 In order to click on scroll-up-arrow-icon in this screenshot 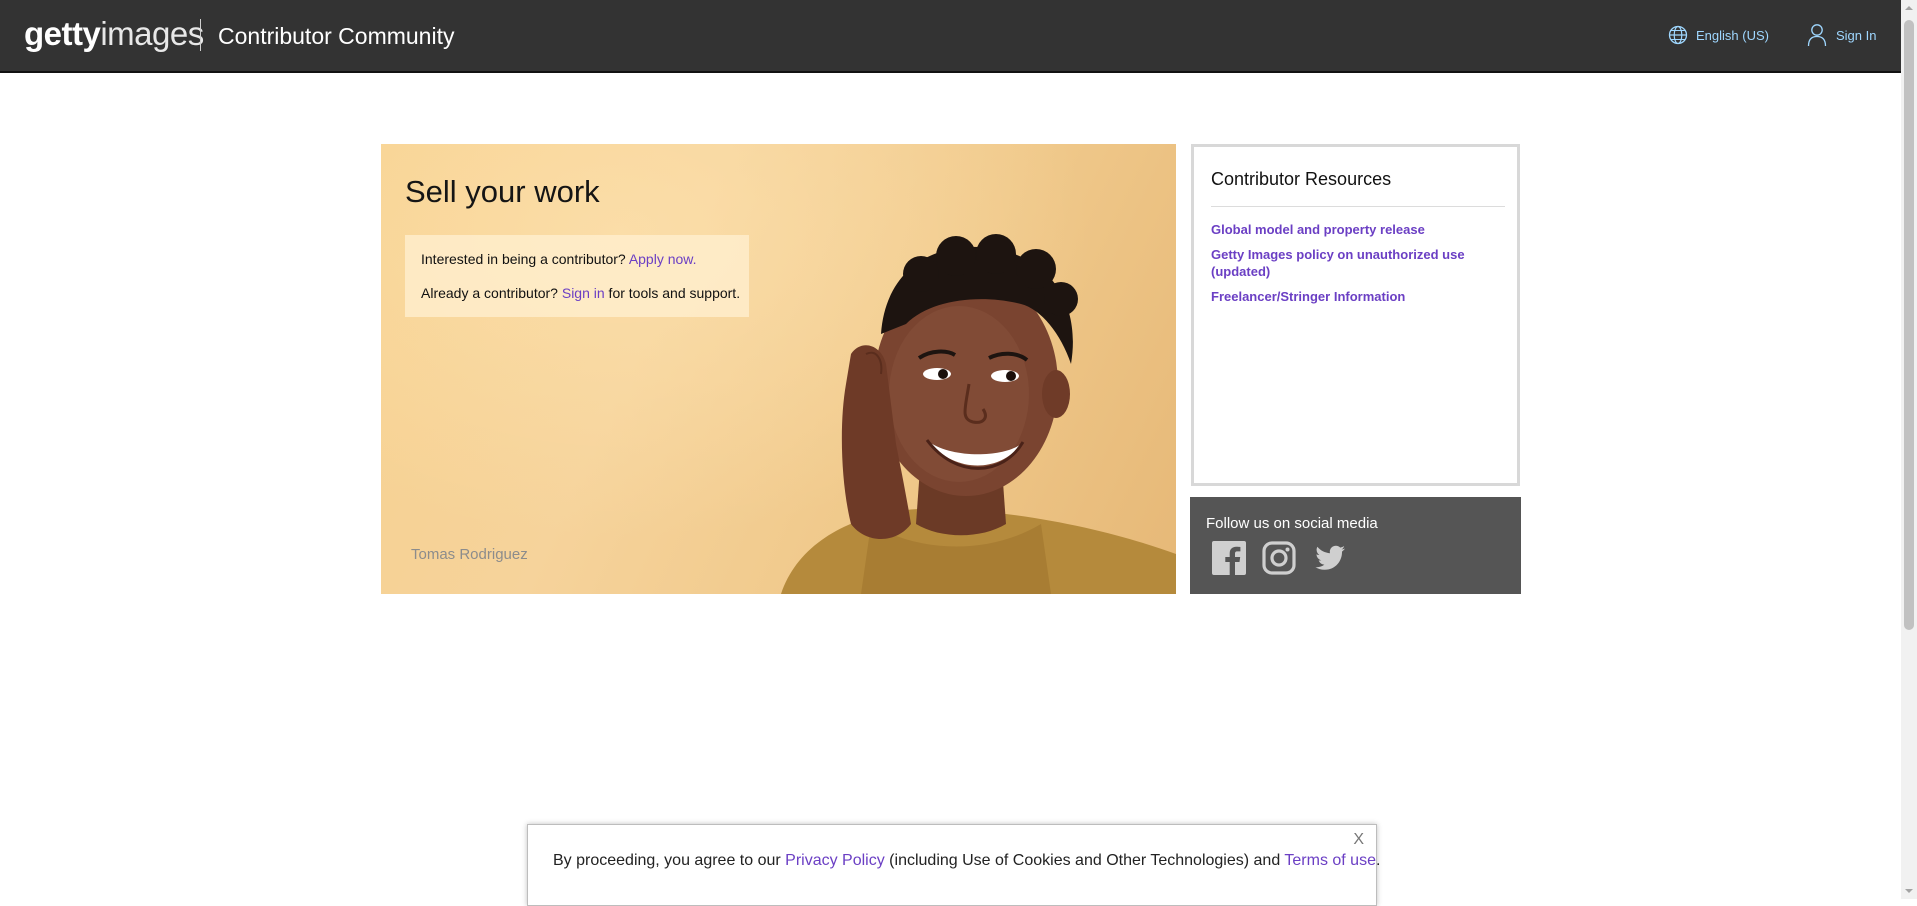, I will do `click(1909, 8)`.